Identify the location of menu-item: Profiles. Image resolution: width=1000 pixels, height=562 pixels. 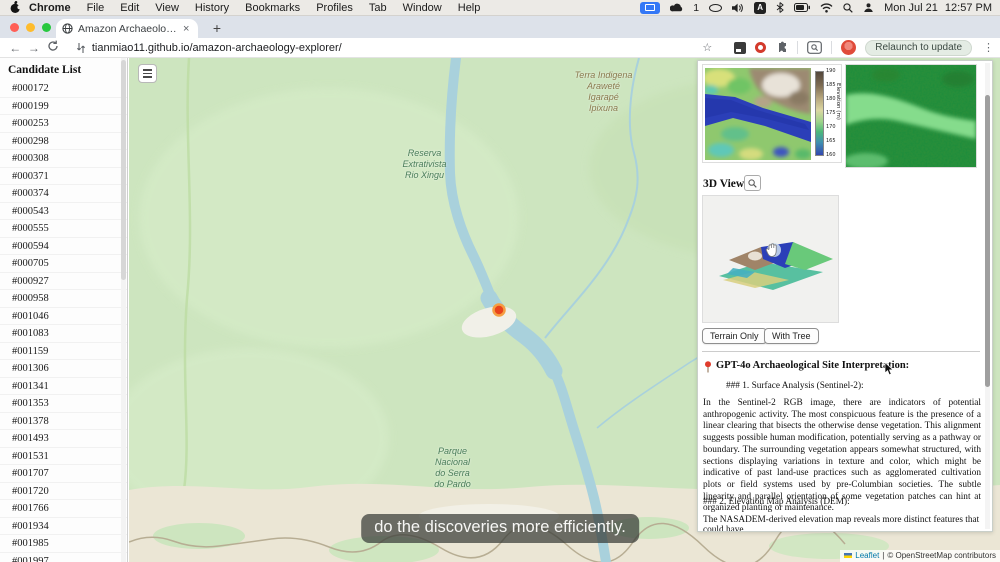
(334, 8).